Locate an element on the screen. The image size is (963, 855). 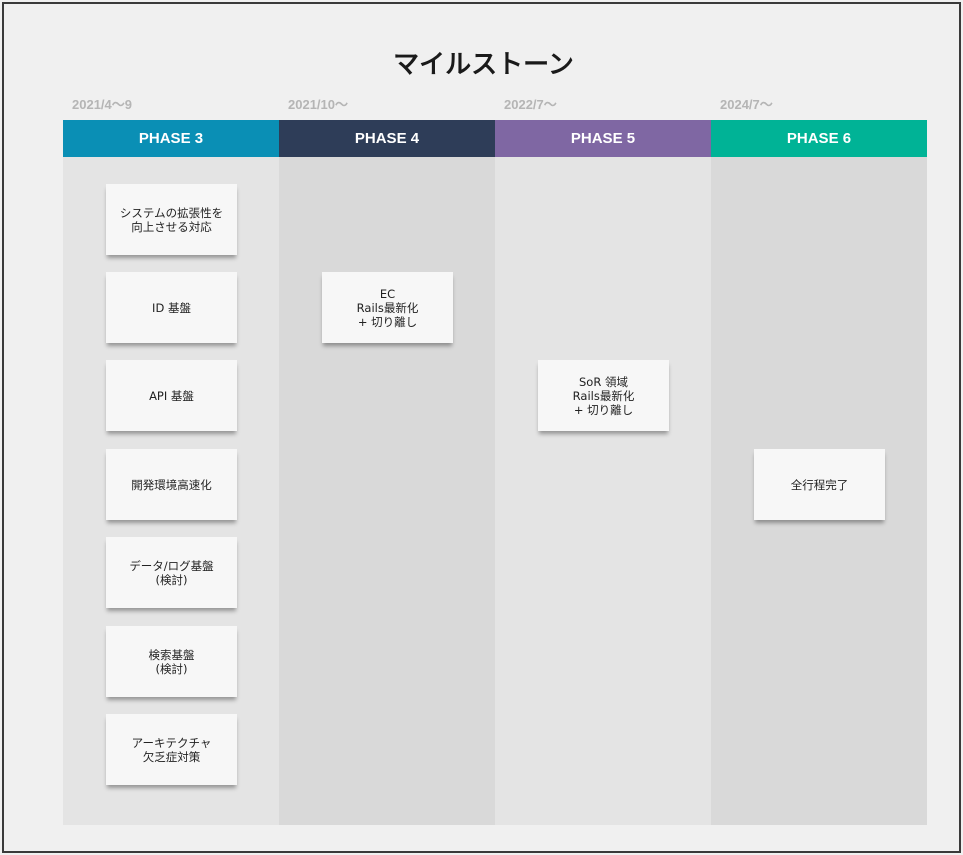
sticky-note: API 基盤 is located at coordinates (171, 395).